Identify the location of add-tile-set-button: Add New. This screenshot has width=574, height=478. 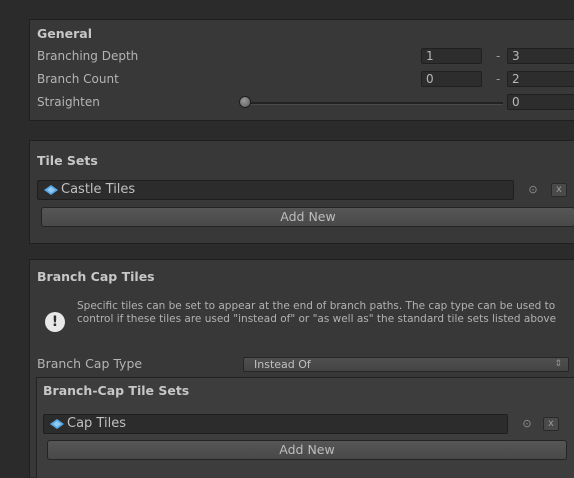
(307, 217).